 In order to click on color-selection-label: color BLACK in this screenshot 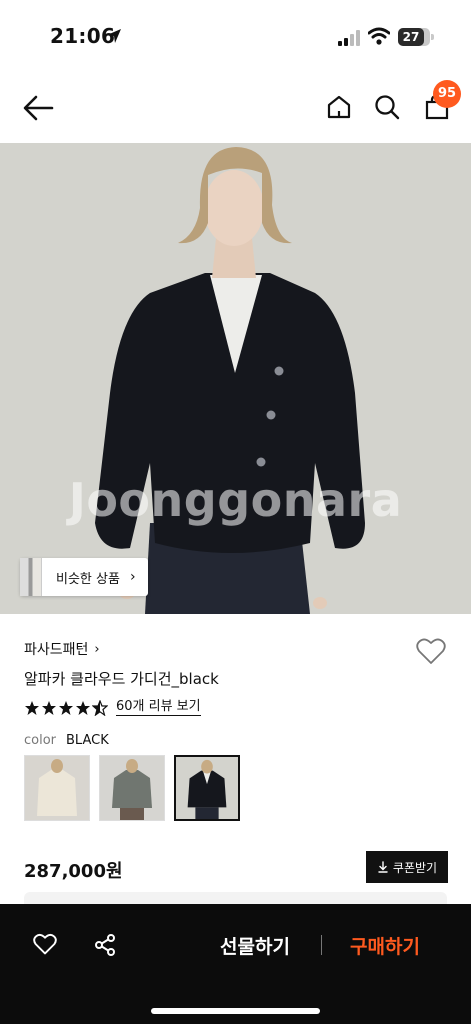, I will do `click(66, 740)`.